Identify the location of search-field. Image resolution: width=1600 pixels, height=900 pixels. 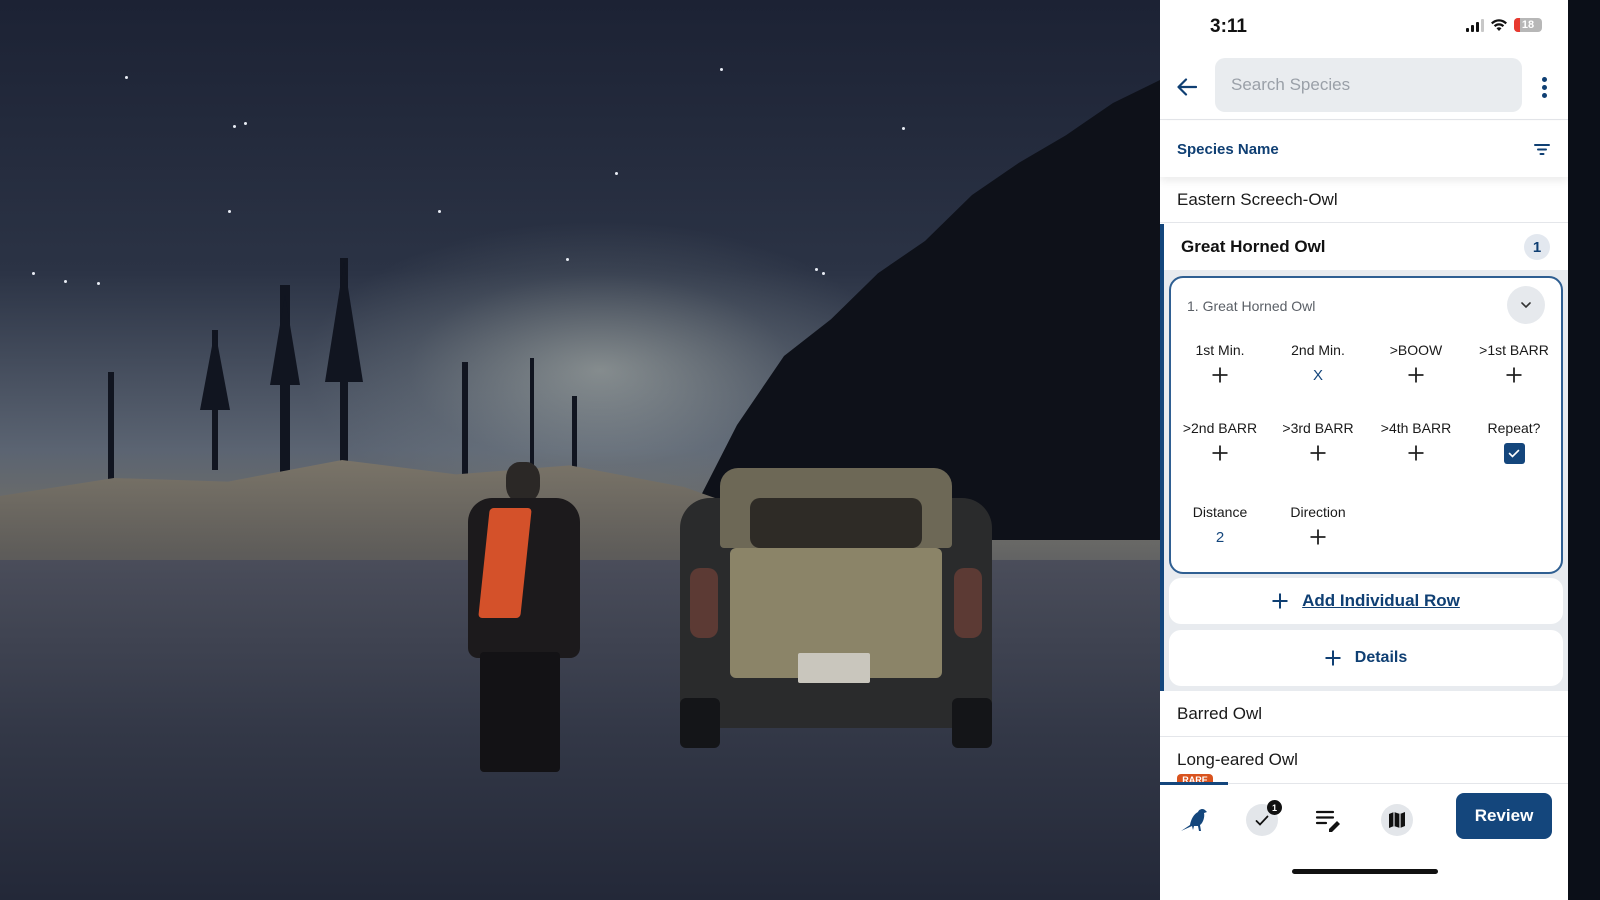
(1368, 85).